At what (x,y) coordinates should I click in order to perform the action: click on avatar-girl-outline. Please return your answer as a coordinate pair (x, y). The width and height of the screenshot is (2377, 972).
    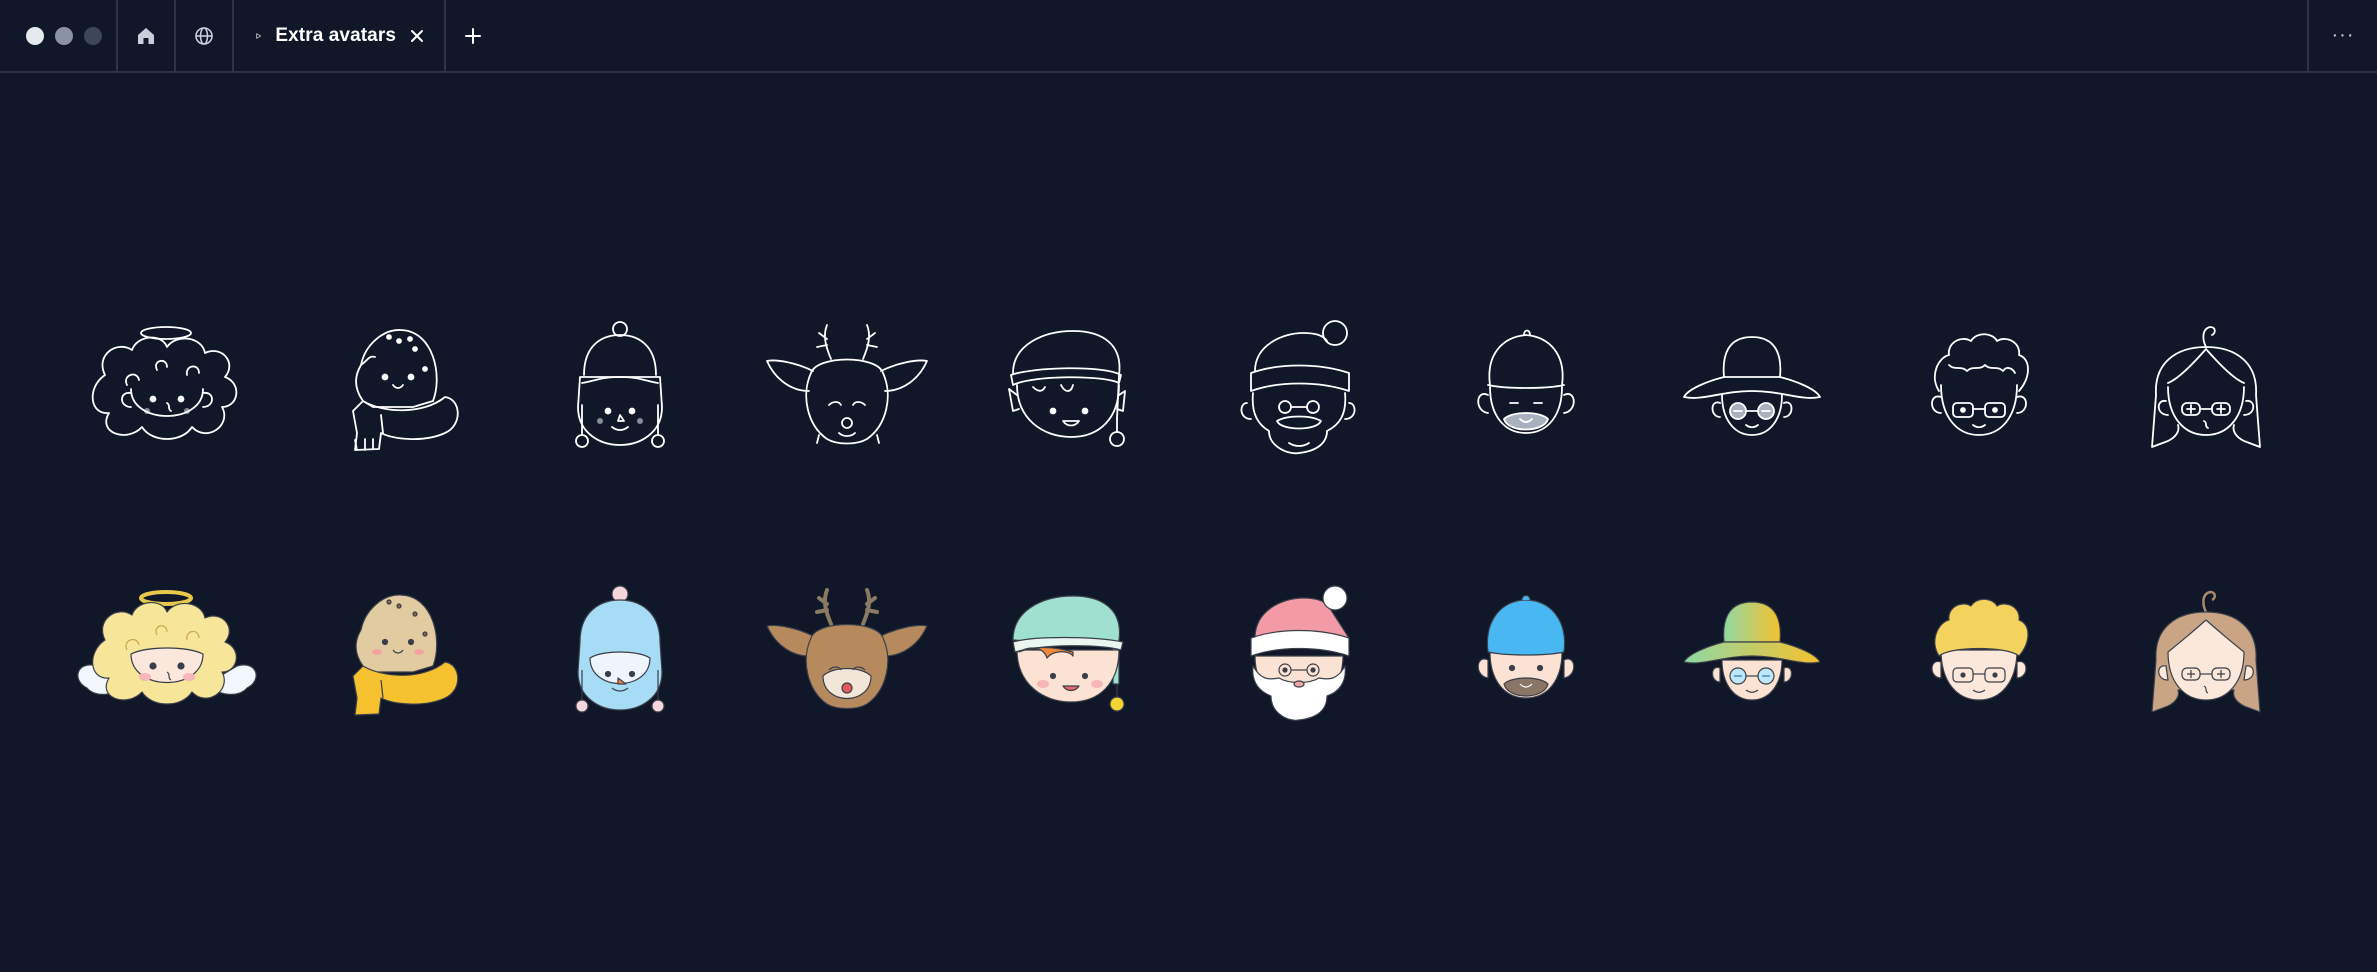
    Looking at the image, I should click on (2206, 390).